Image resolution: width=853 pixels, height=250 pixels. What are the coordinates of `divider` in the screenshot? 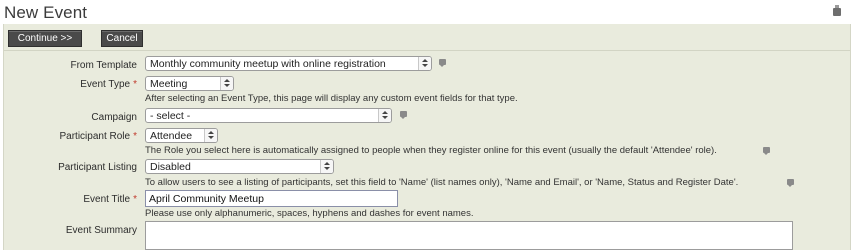 It's located at (427, 50).